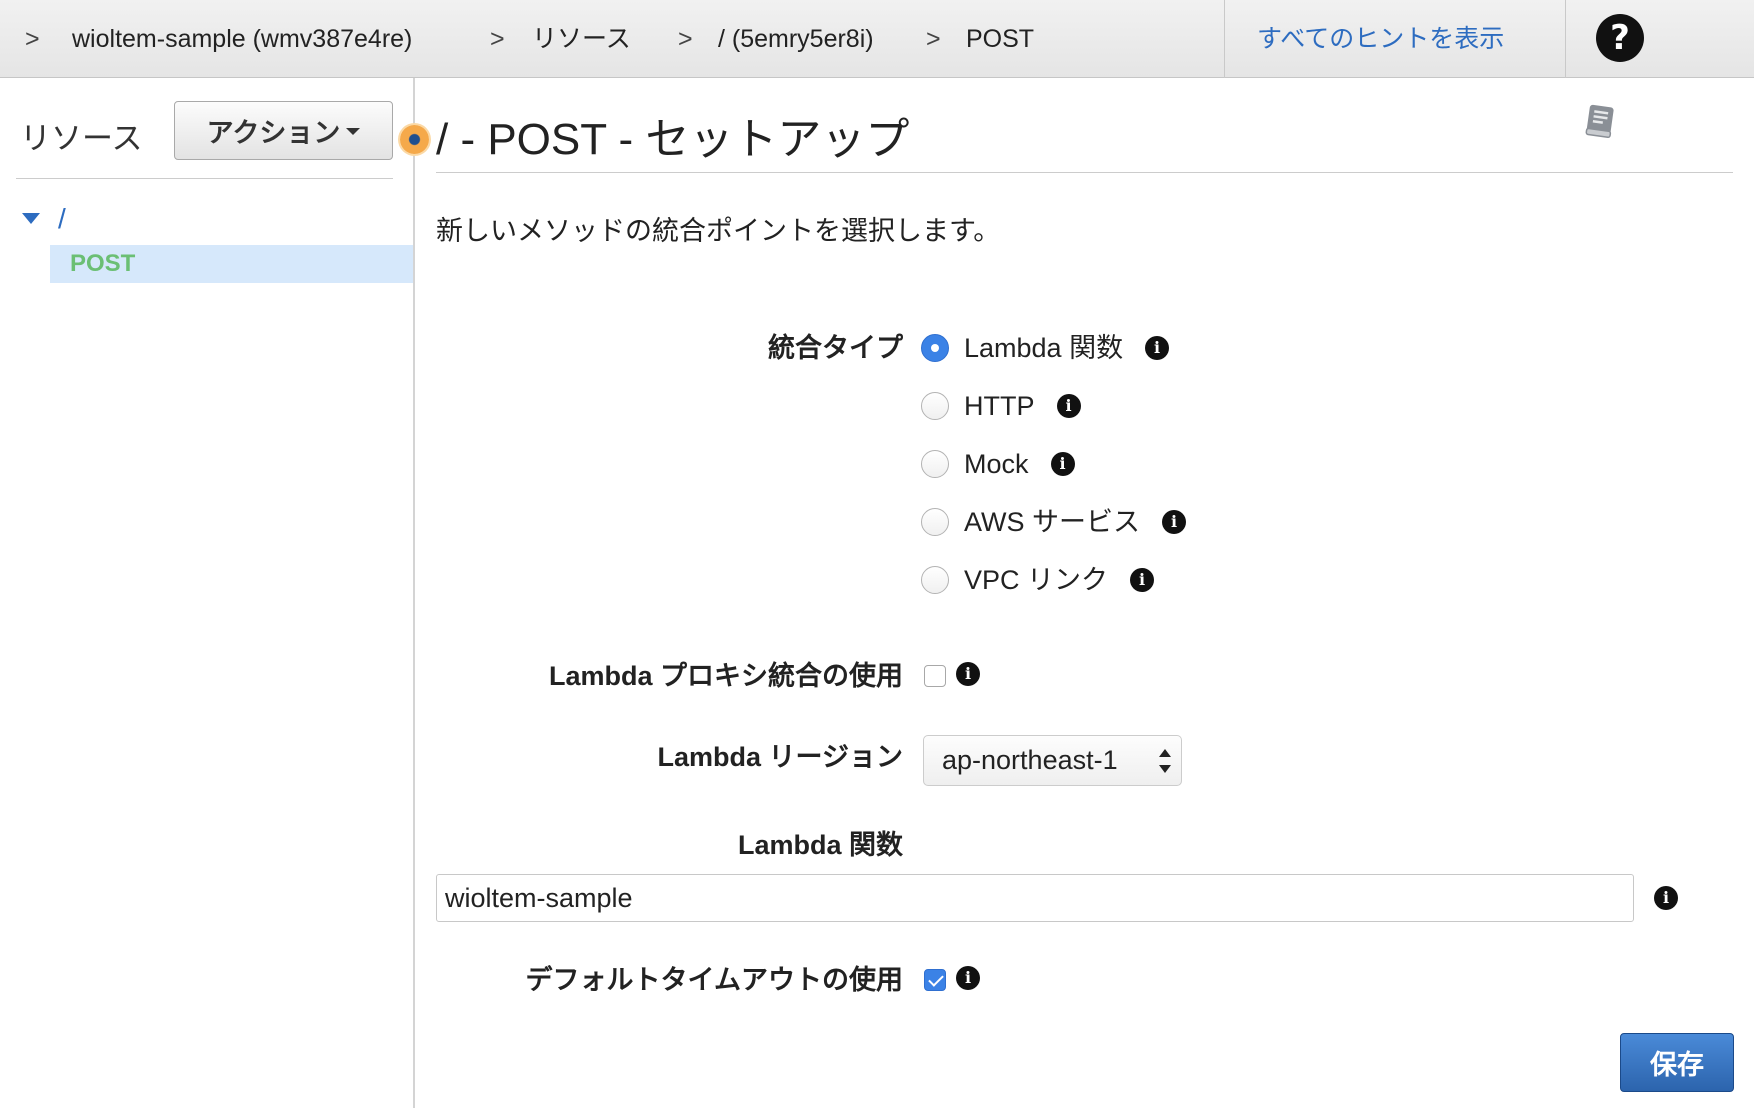 Image resolution: width=1754 pixels, height=1108 pixels. Describe the element at coordinates (835, 348) in the screenshot. I see `integration-type-label: 統合タイプ` at that location.